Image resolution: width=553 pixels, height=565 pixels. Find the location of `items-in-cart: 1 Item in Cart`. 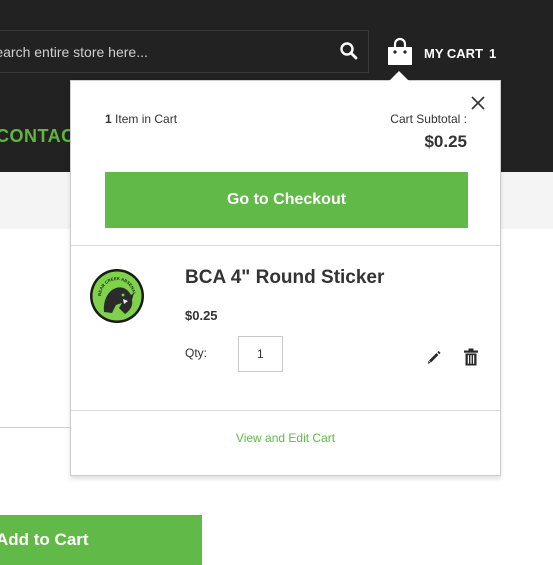

items-in-cart: 1 Item in Cart is located at coordinates (141, 119).